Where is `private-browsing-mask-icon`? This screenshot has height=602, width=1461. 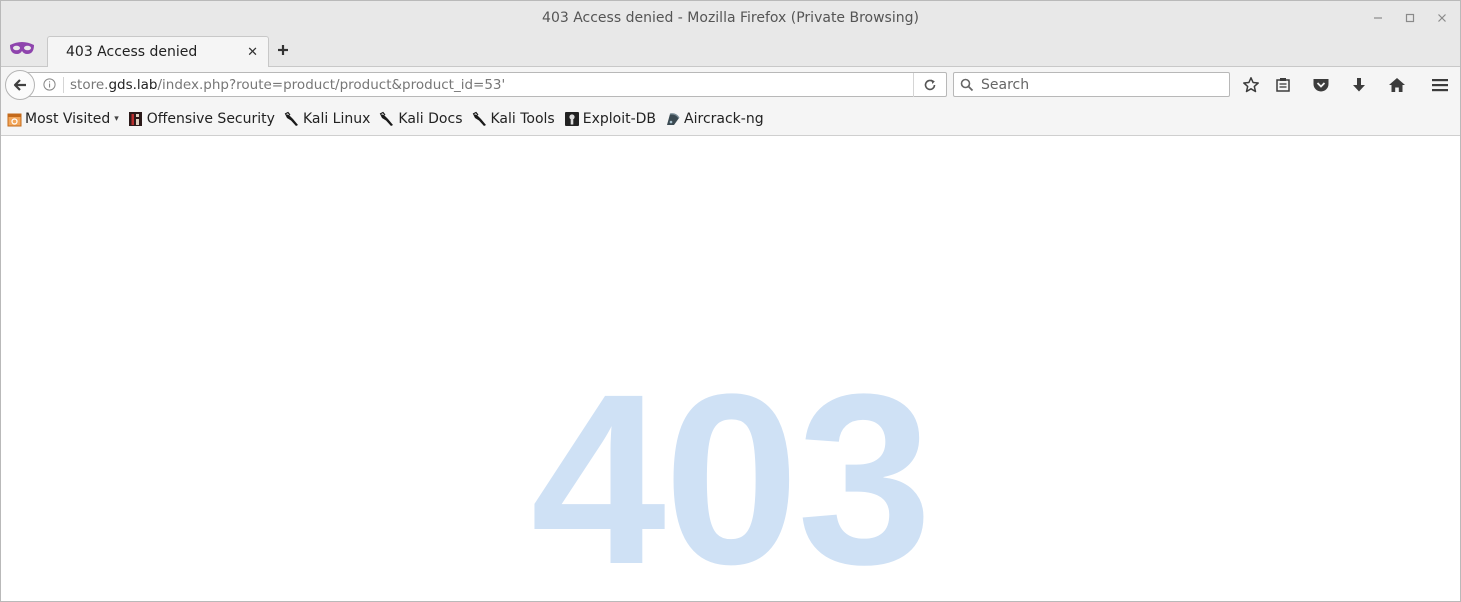 private-browsing-mask-icon is located at coordinates (22, 49).